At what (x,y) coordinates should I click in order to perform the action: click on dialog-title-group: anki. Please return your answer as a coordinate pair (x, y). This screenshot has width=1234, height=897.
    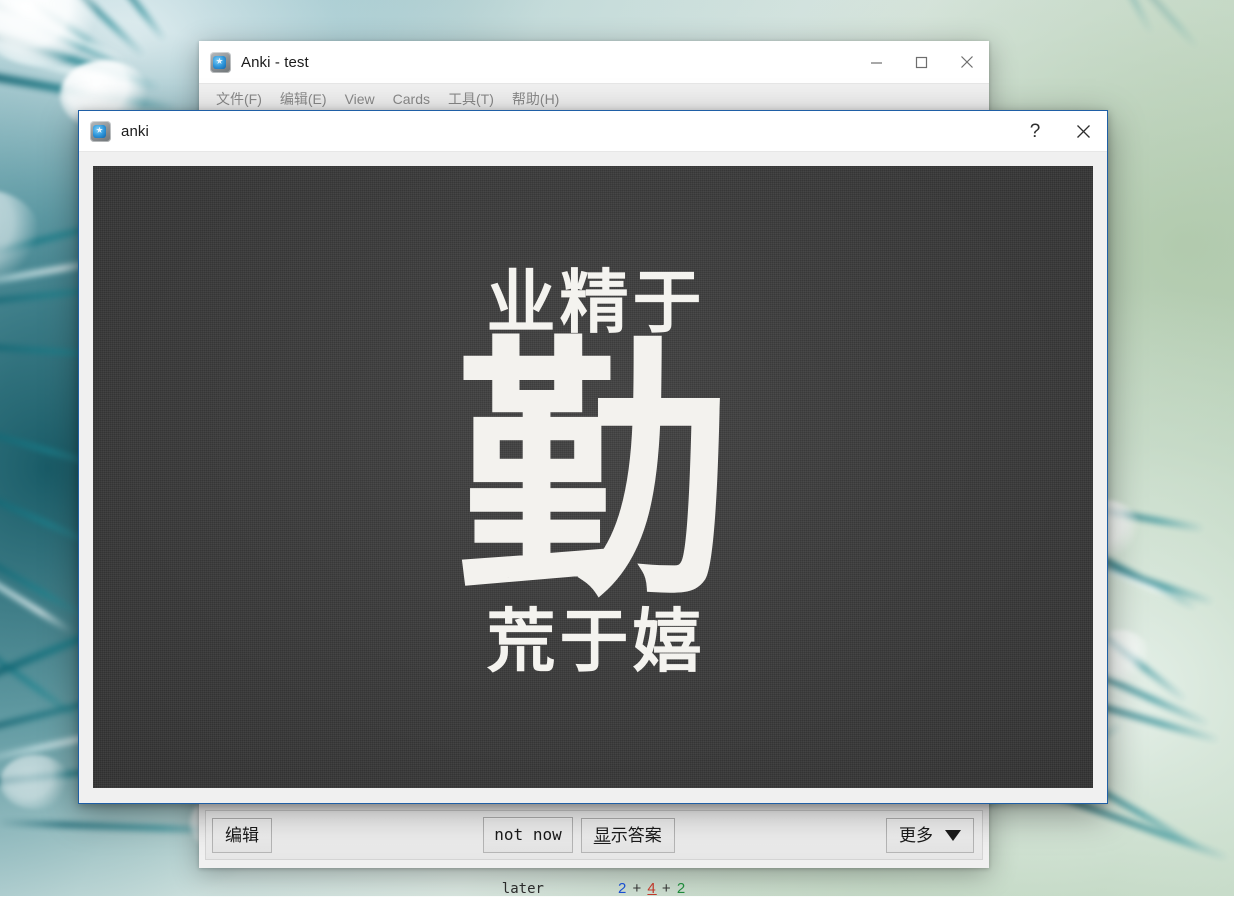
    Looking at the image, I should click on (114, 131).